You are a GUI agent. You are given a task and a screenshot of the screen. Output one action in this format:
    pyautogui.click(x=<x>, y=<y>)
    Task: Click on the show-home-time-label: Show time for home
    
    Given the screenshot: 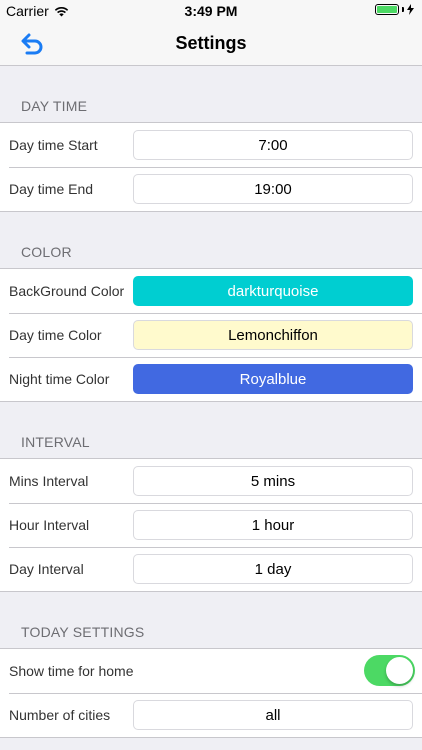 What is the action you would take?
    pyautogui.click(x=71, y=671)
    